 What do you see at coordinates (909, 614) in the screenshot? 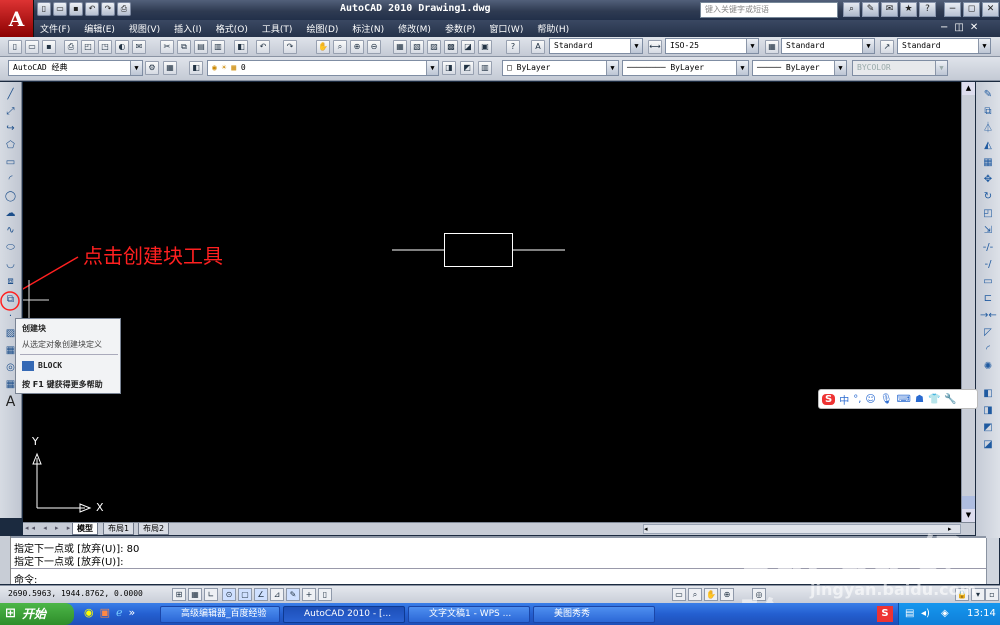
I see `network-icon: ▤` at bounding box center [909, 614].